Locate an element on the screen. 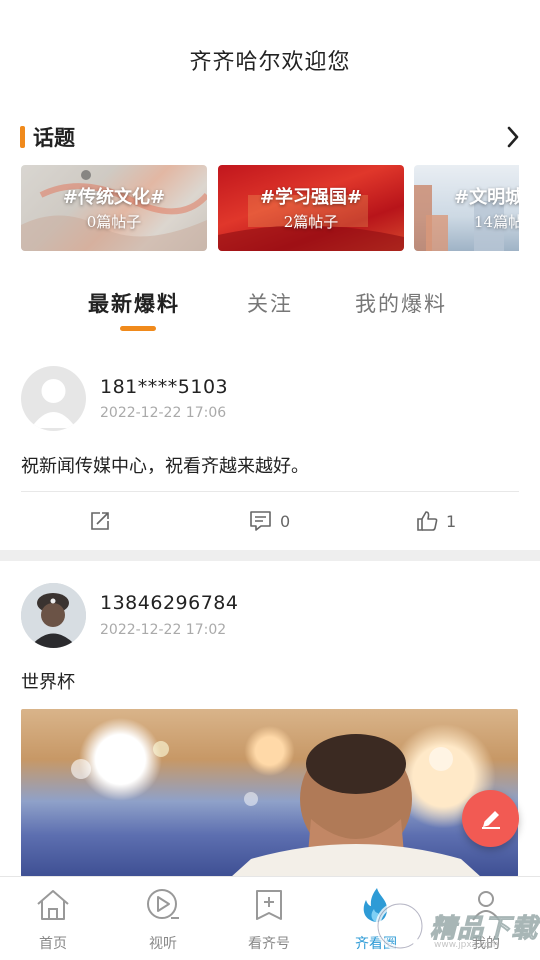 The height and width of the screenshot is (960, 540). nav-audio-video: 视听 is located at coordinates (163, 919).